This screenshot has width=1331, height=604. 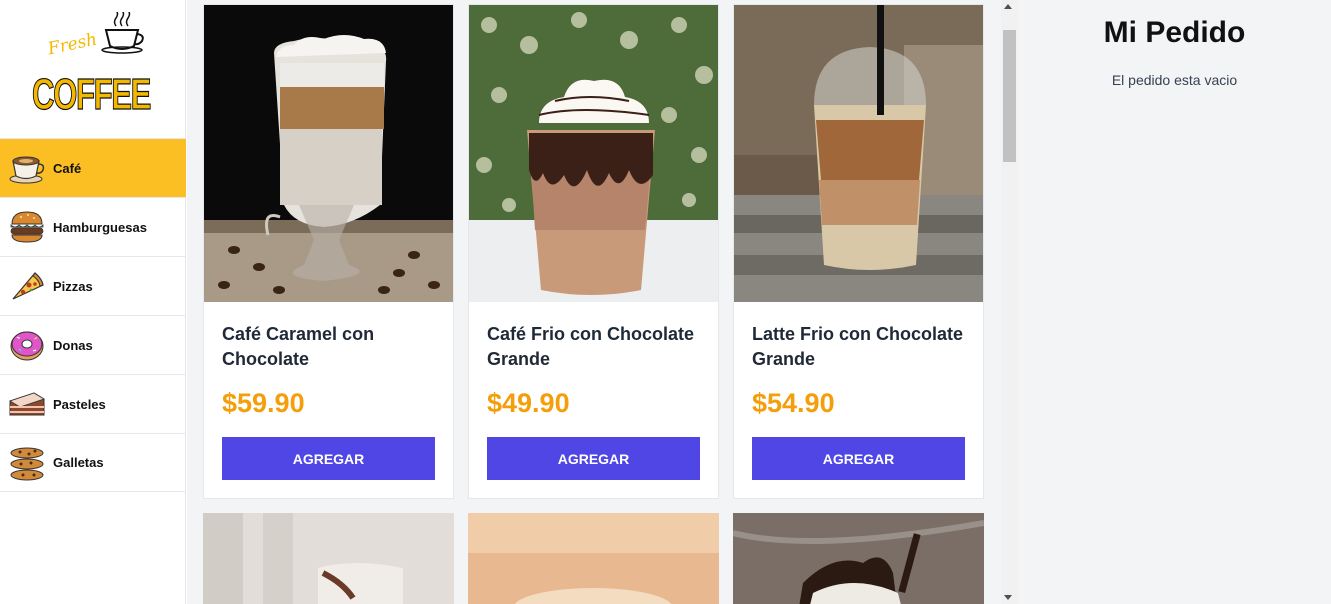 What do you see at coordinates (27, 463) in the screenshot?
I see `cookies-icon` at bounding box center [27, 463].